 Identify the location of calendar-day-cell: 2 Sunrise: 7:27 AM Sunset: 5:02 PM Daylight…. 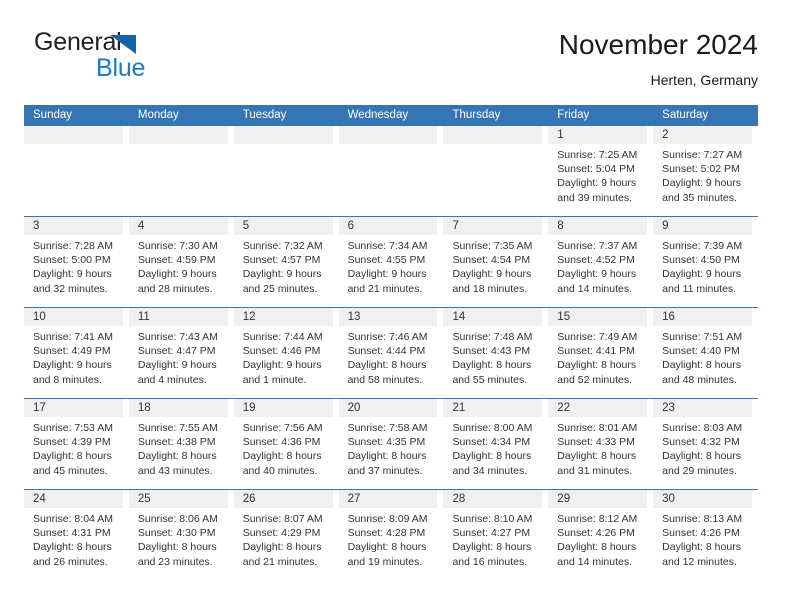
(706, 171).